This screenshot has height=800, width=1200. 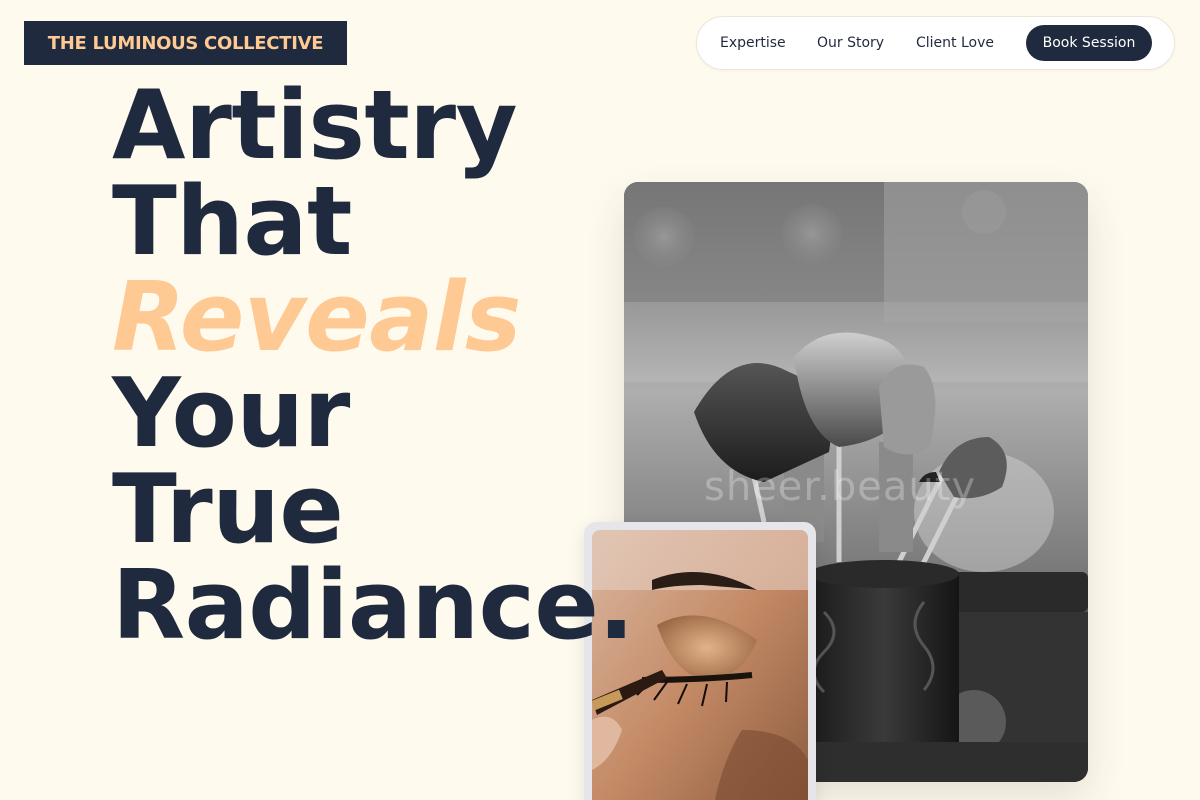 I want to click on headline-line-6: Radiance., so click(x=373, y=606).